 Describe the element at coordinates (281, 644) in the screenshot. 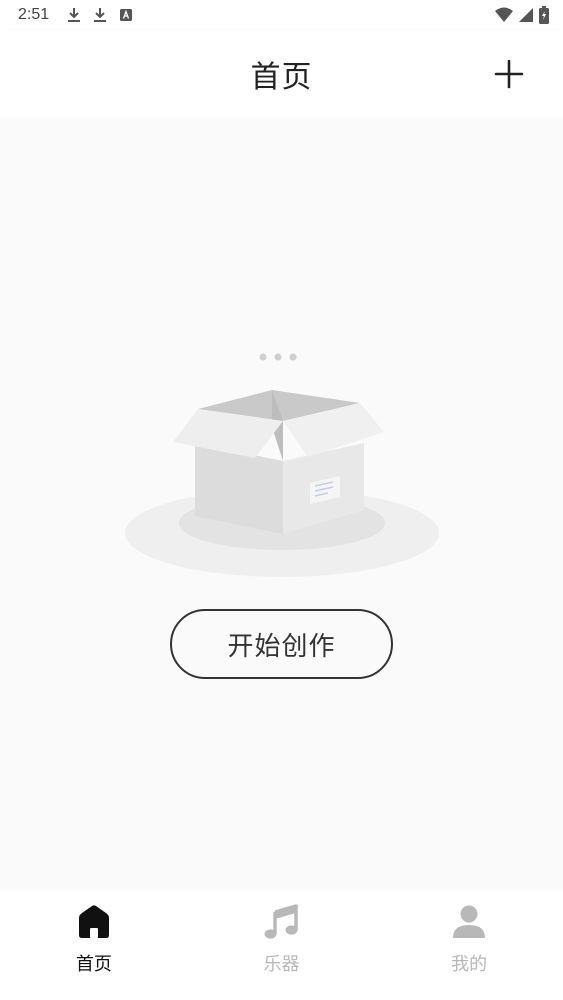

I see `start-creating-button: 开始创作` at that location.